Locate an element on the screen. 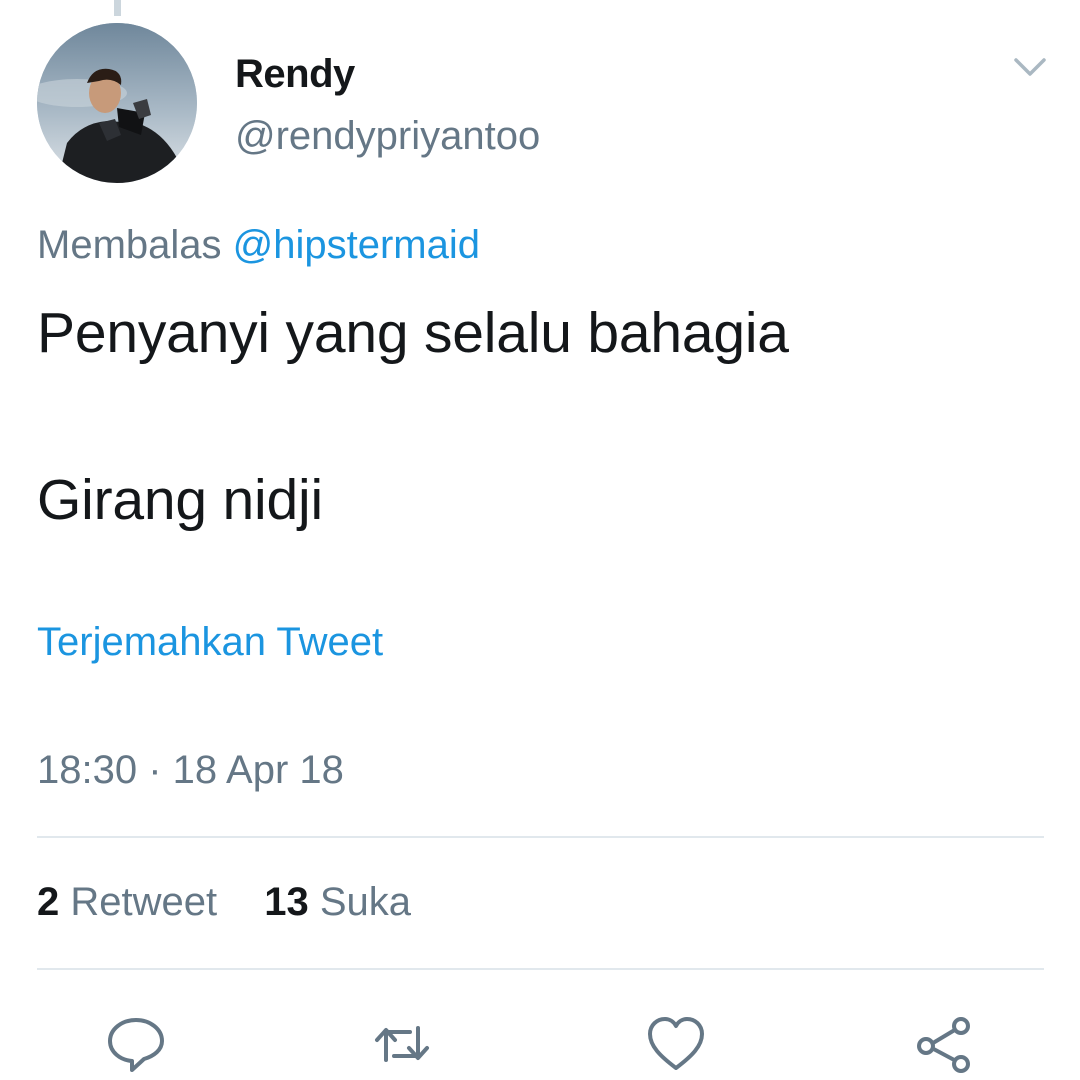 This screenshot has height=1080, width=1080. tweet-text-line: Penyanyi yang selalu bahagia is located at coordinates (413, 333).